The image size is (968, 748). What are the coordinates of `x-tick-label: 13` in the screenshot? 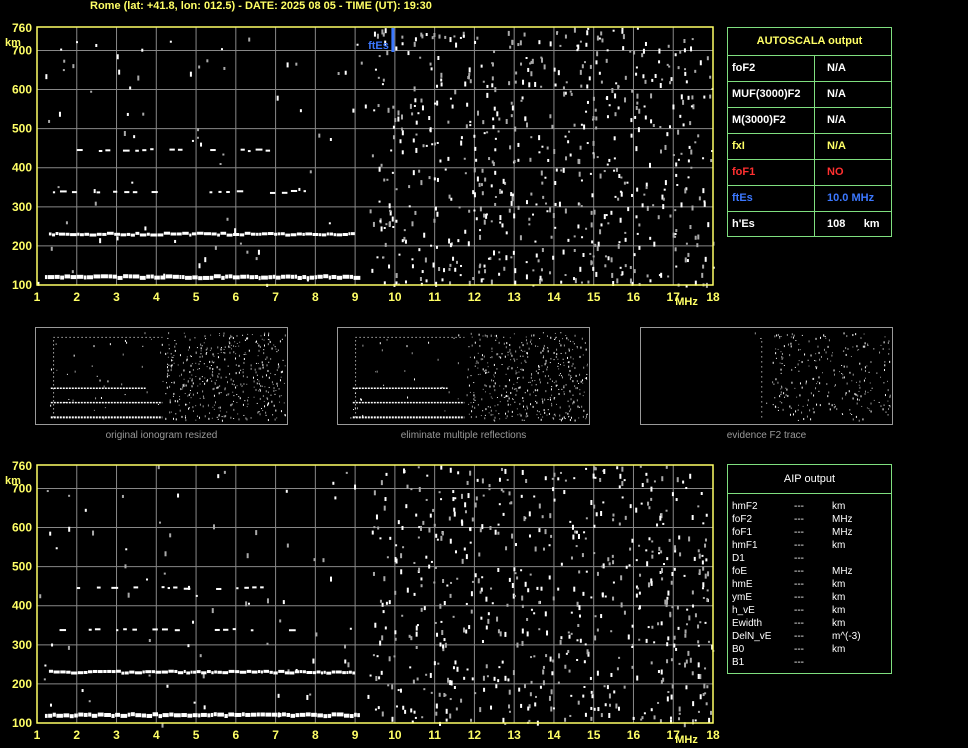 It's located at (514, 735).